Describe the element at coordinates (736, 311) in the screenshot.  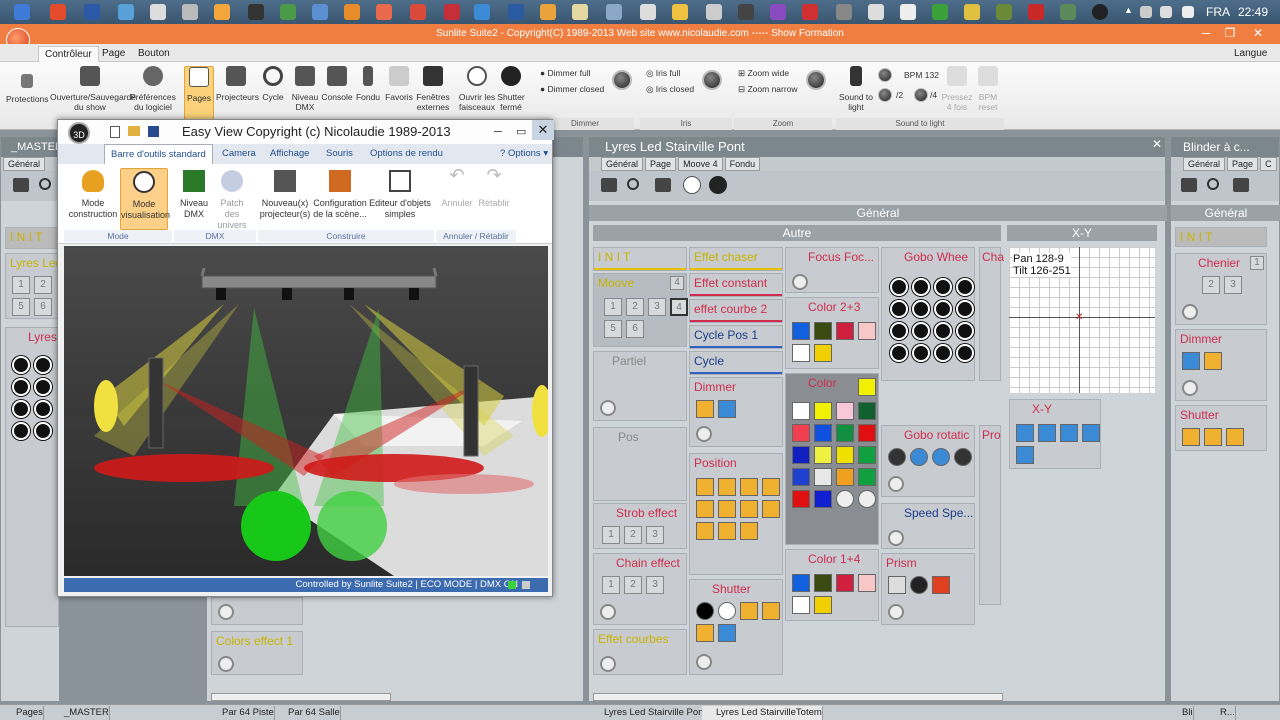
I see `effet-courbe2-cell: effet courbe 2` at that location.